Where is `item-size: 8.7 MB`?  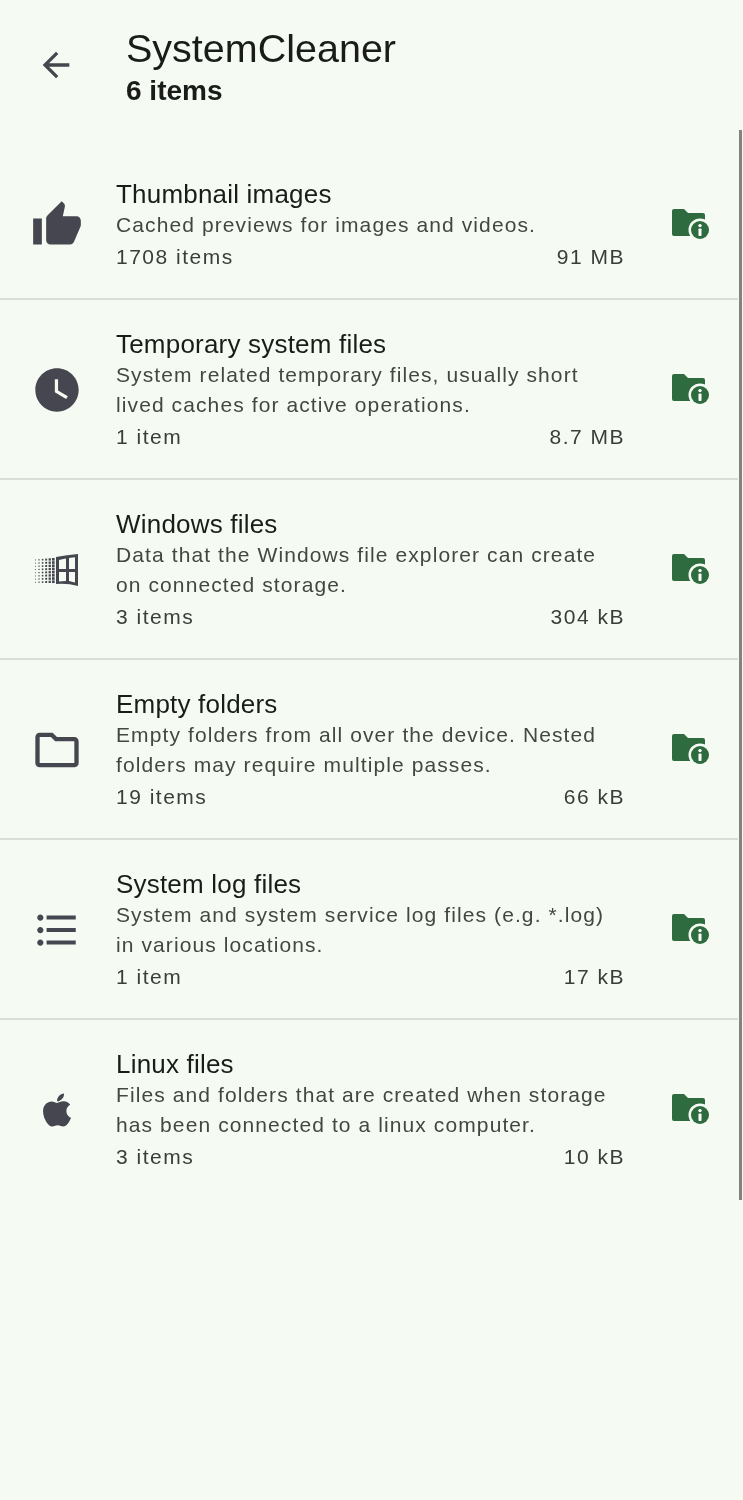
item-size: 8.7 MB is located at coordinates (587, 437).